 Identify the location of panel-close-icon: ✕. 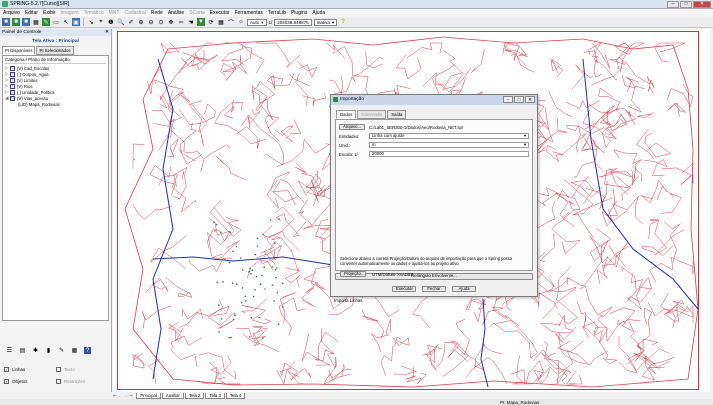
(107, 32).